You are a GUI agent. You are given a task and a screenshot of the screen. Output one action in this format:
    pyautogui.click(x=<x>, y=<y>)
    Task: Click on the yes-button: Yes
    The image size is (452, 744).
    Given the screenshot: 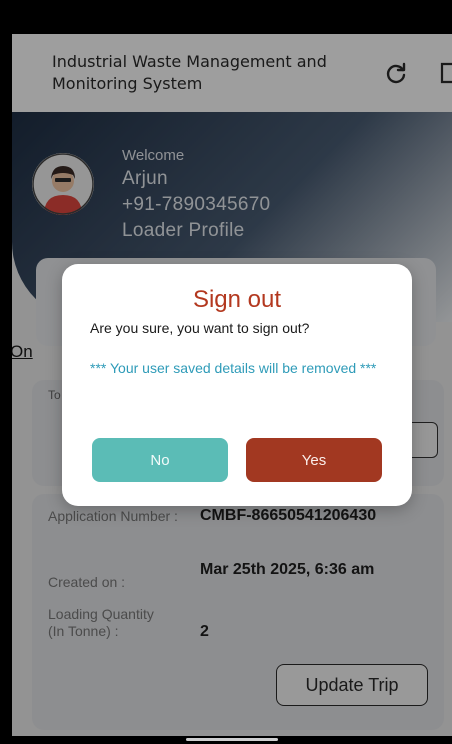 What is the action you would take?
    pyautogui.click(x=314, y=460)
    